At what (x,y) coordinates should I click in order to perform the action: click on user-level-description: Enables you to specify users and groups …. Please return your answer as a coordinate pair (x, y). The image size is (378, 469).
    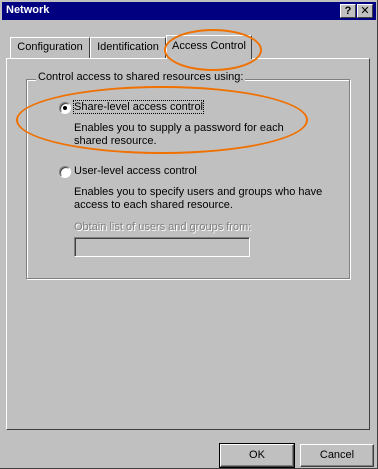
    Looking at the image, I should click on (198, 198).